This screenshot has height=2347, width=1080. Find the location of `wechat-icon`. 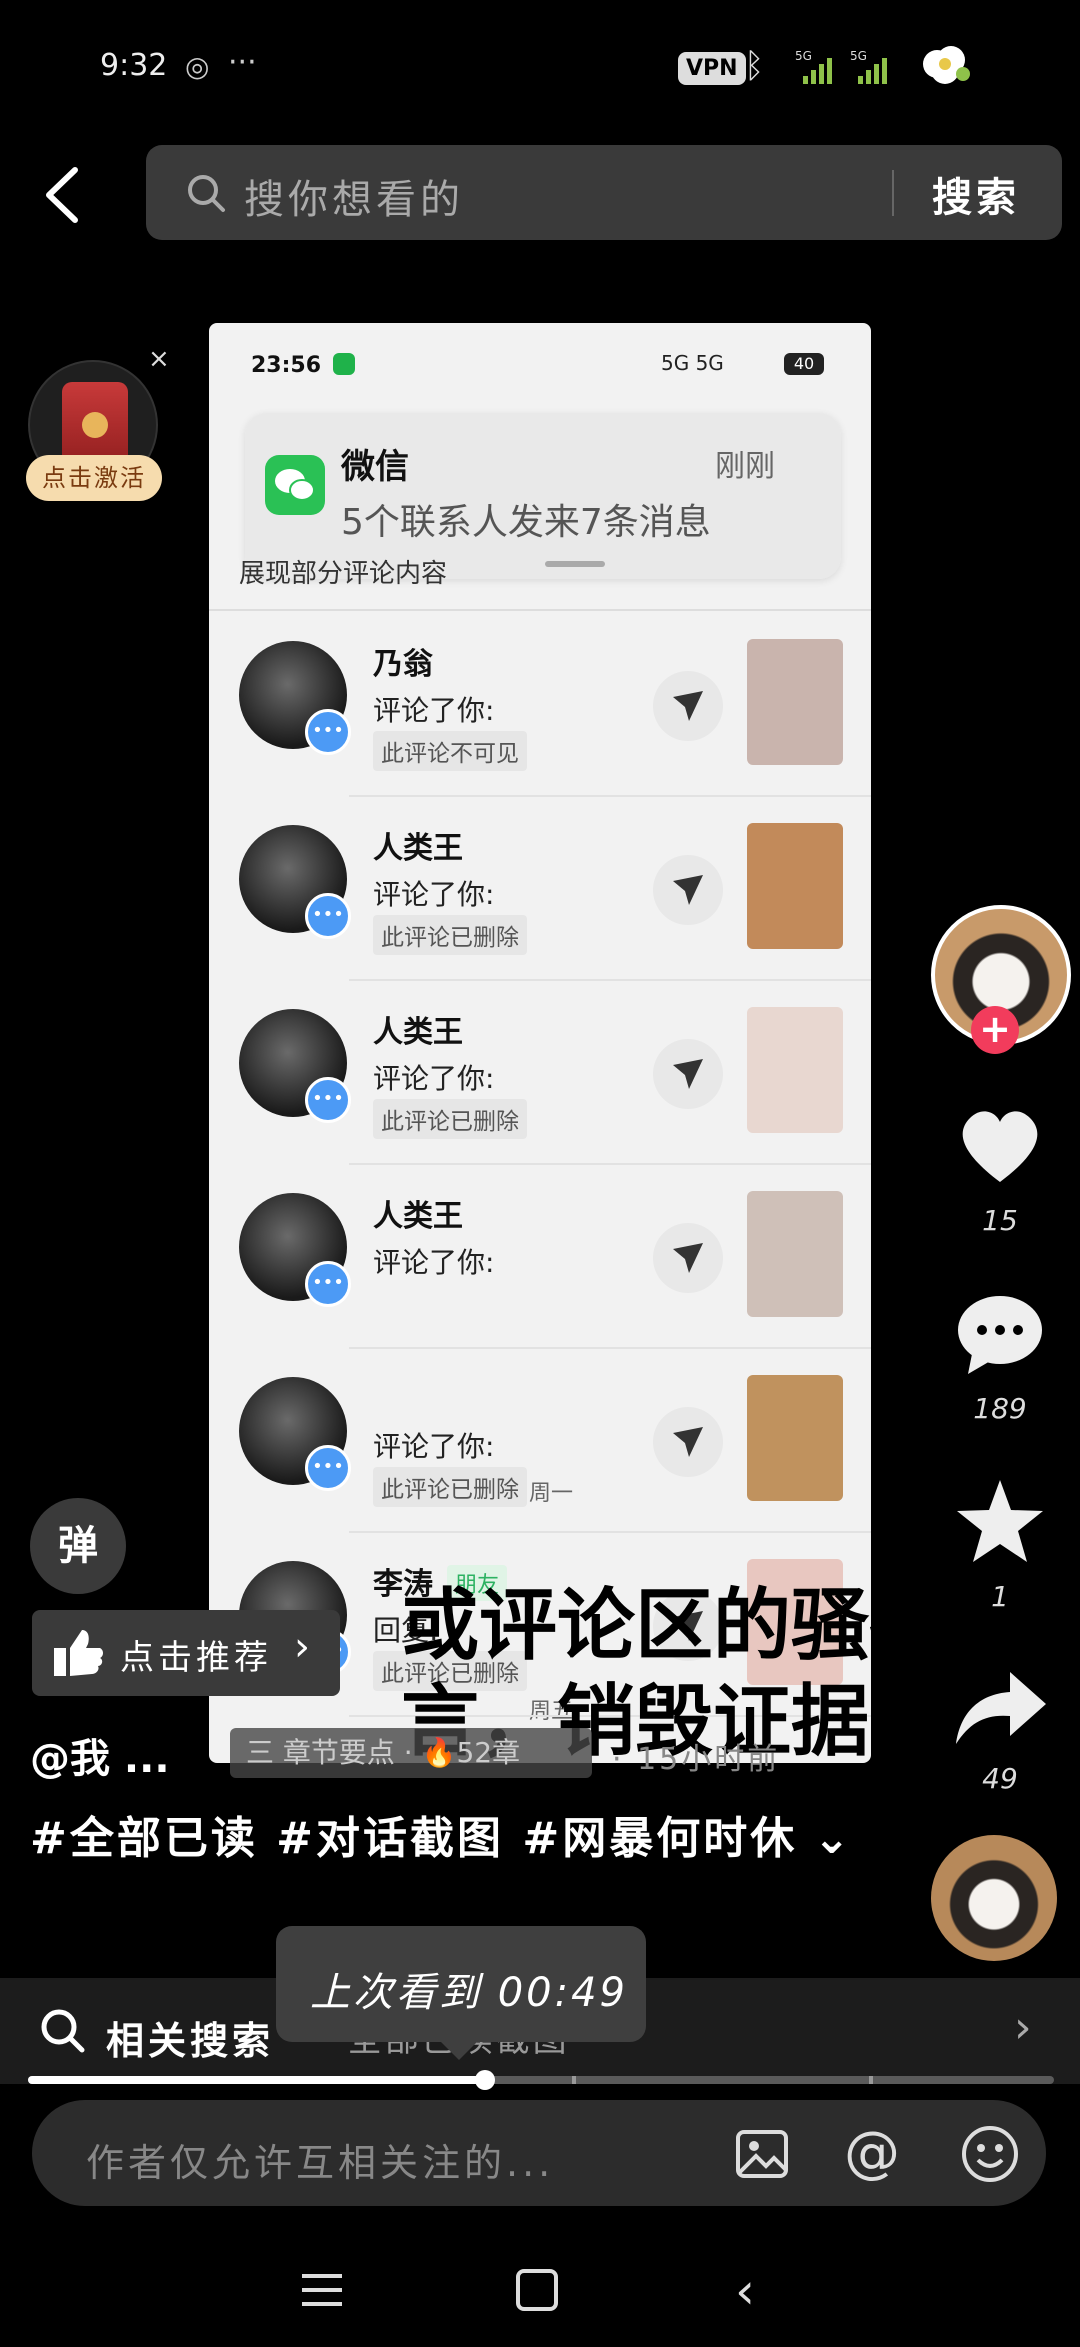

wechat-icon is located at coordinates (295, 485).